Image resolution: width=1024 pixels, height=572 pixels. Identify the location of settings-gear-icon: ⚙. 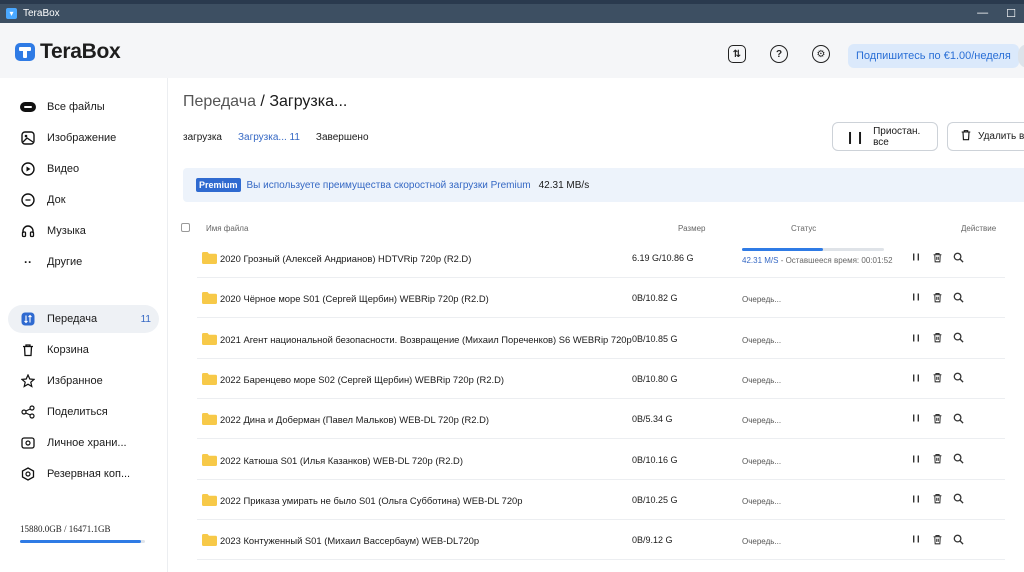
(821, 54).